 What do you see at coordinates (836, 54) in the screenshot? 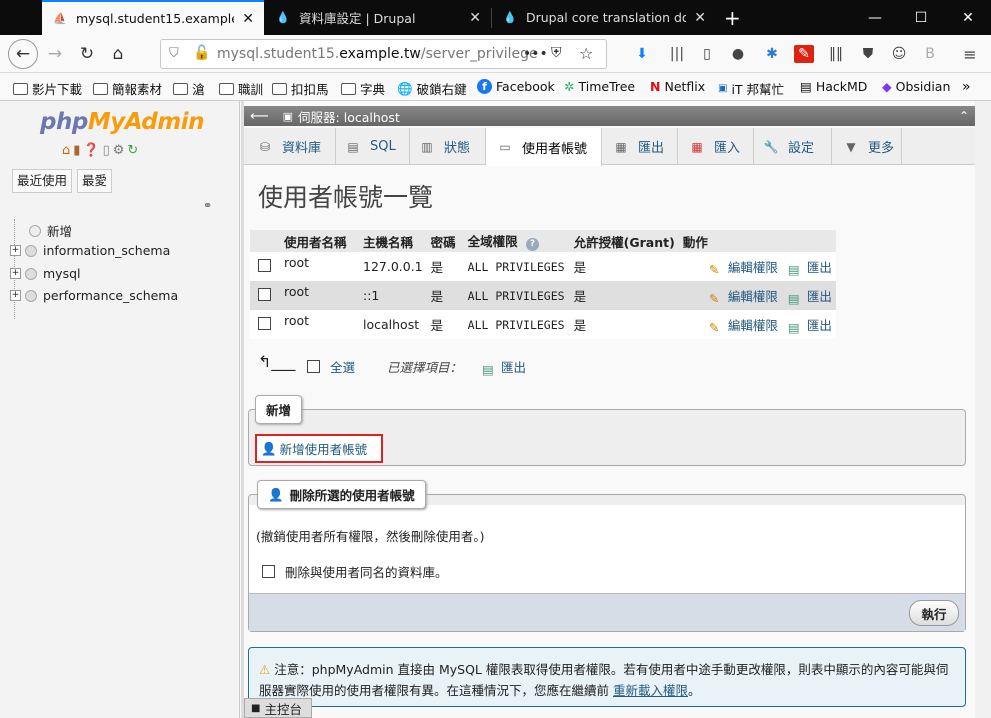
I see `extension-barcode-icon: ‖‖` at bounding box center [836, 54].